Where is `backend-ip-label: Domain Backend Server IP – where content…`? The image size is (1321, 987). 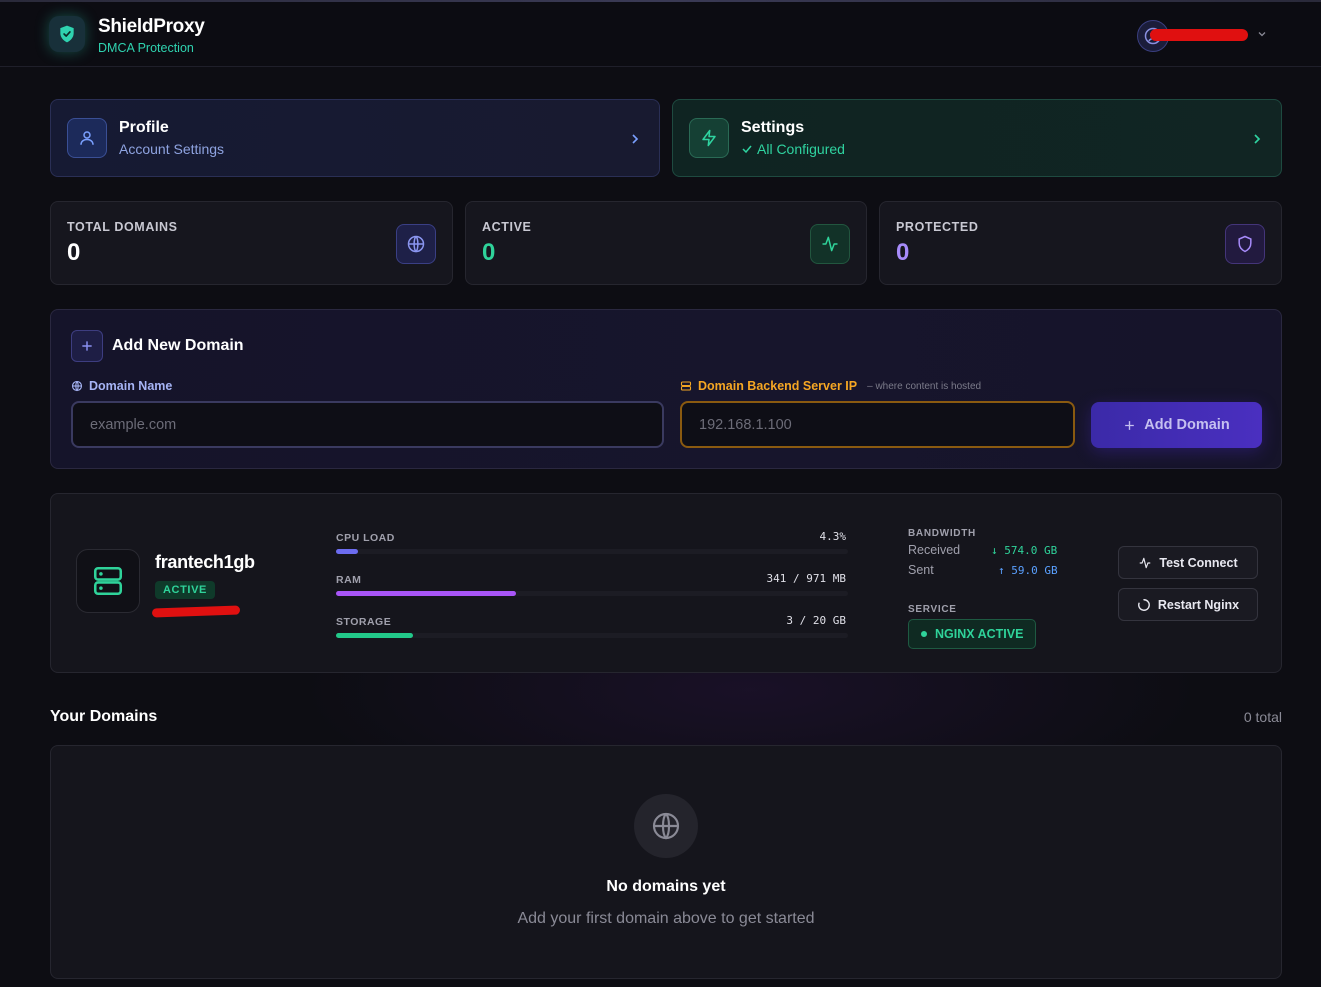
backend-ip-label: Domain Backend Server IP – where content… is located at coordinates (830, 386).